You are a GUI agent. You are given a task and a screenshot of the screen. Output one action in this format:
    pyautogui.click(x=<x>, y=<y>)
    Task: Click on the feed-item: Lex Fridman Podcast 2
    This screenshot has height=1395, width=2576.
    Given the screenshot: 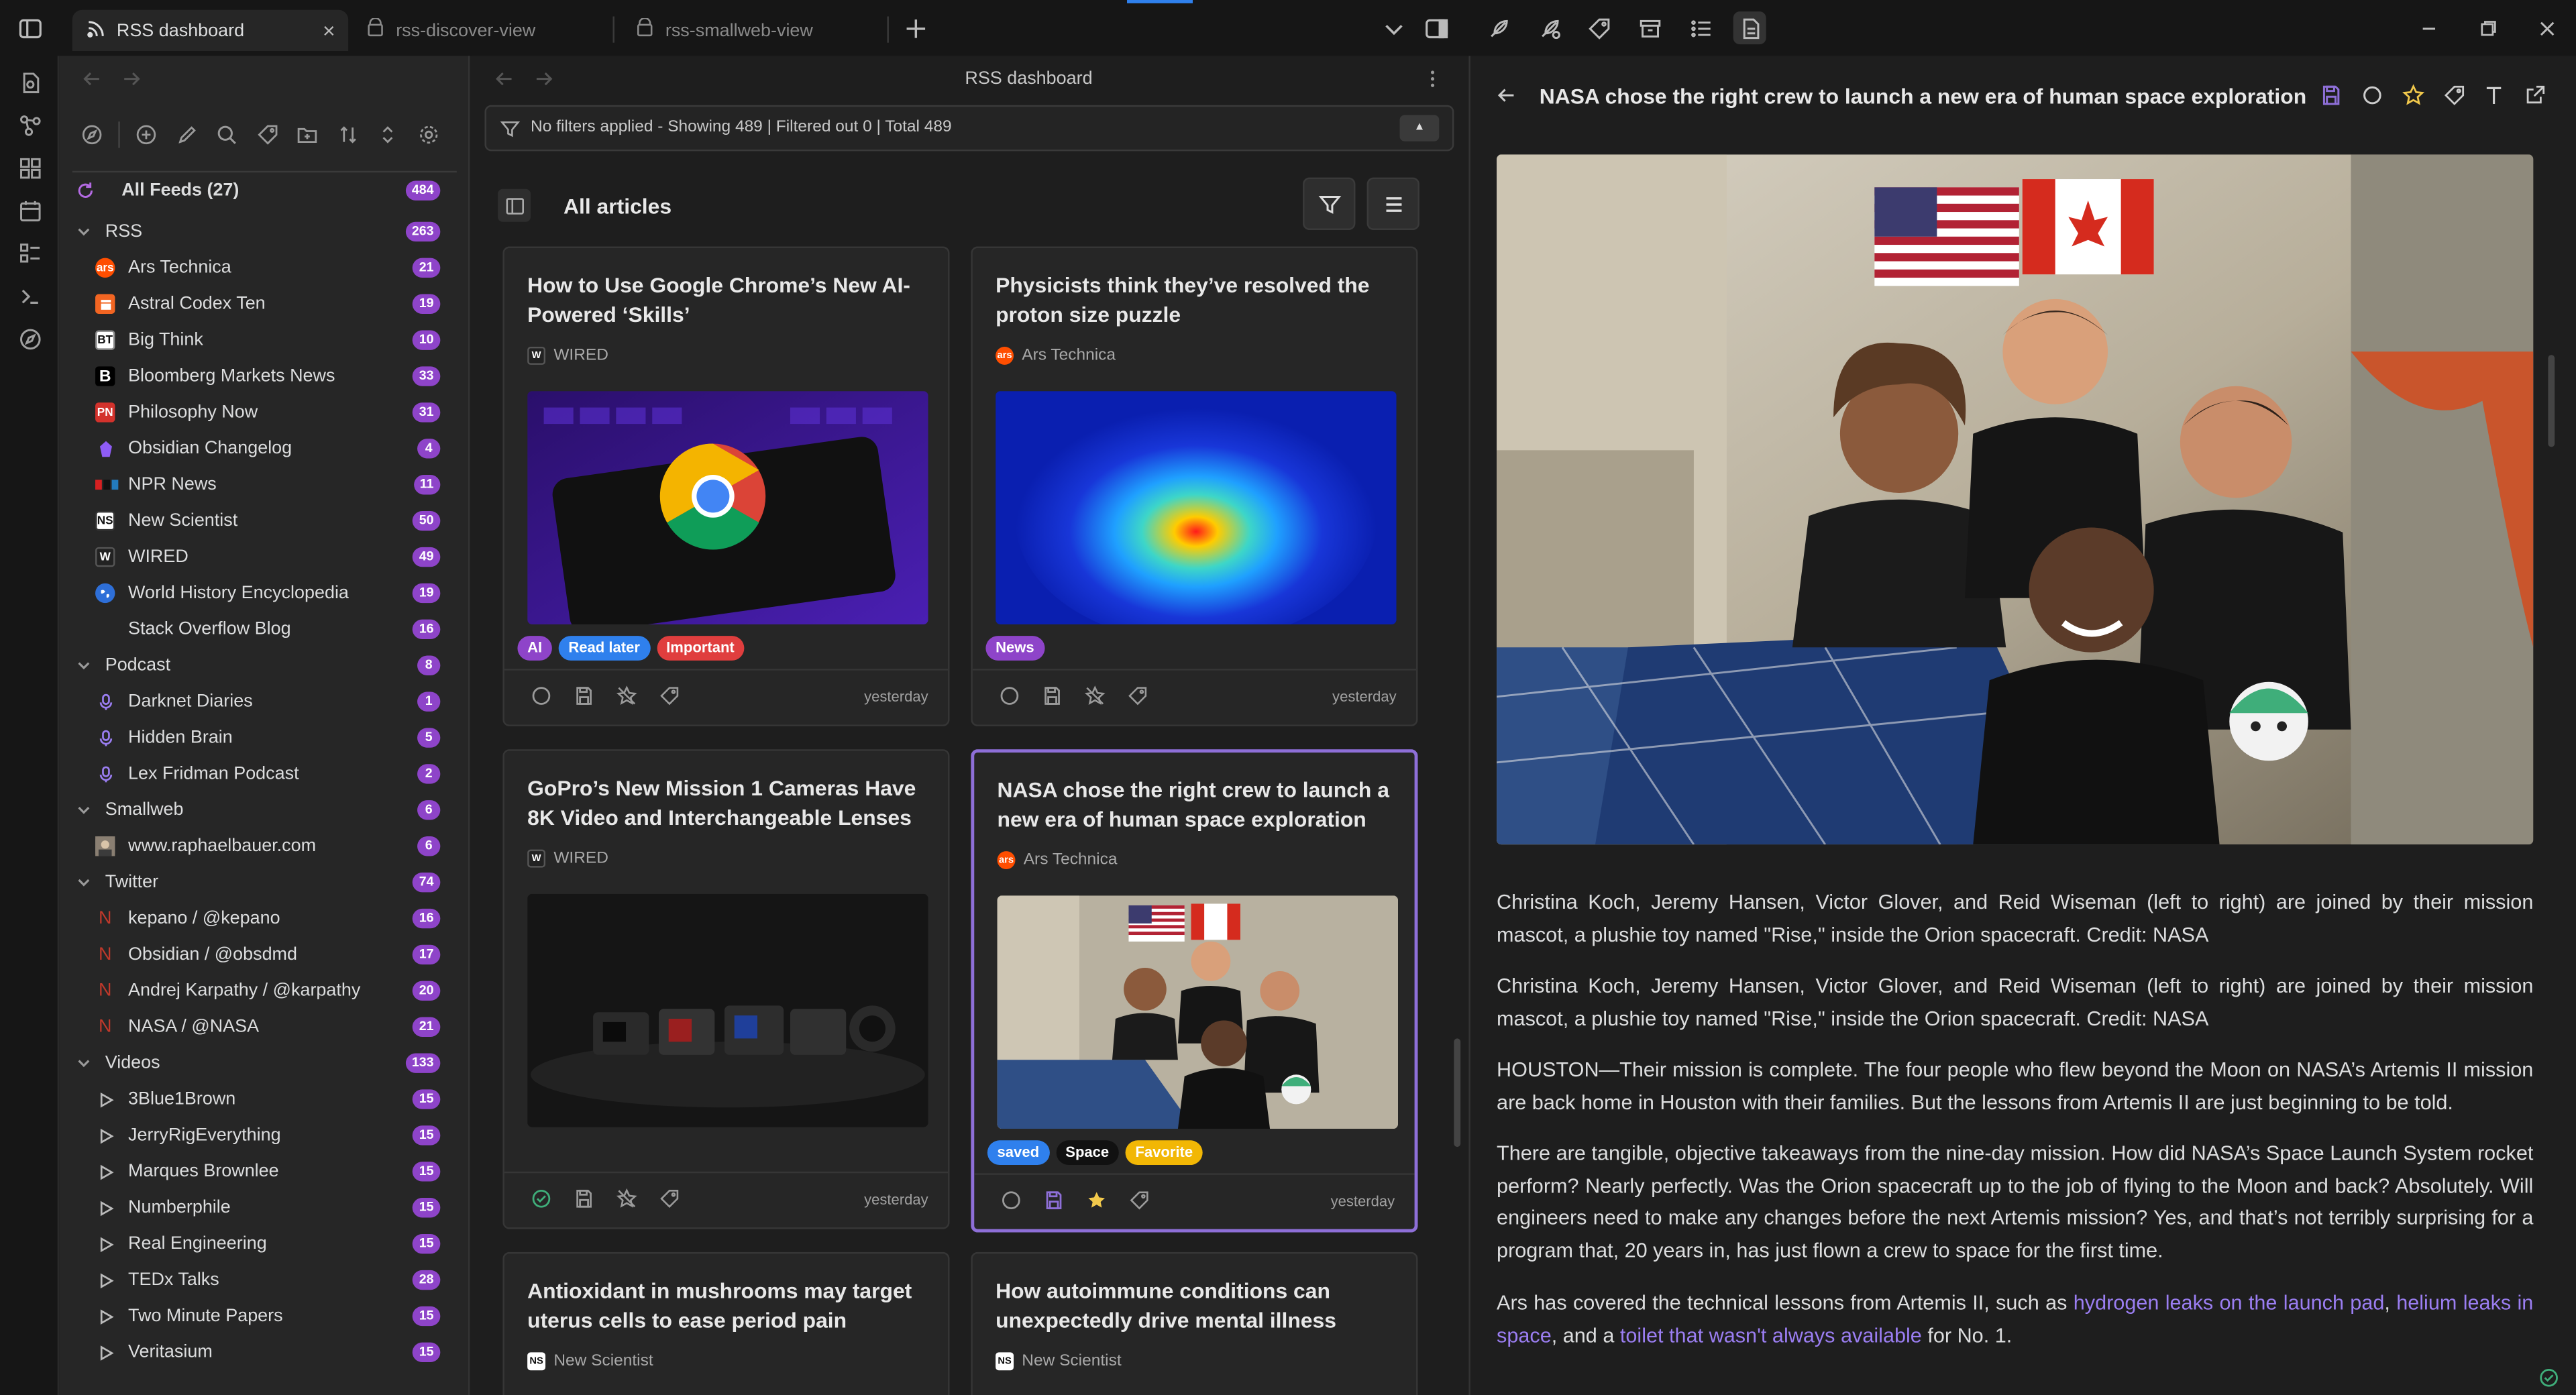 What is the action you would take?
    pyautogui.click(x=264, y=774)
    